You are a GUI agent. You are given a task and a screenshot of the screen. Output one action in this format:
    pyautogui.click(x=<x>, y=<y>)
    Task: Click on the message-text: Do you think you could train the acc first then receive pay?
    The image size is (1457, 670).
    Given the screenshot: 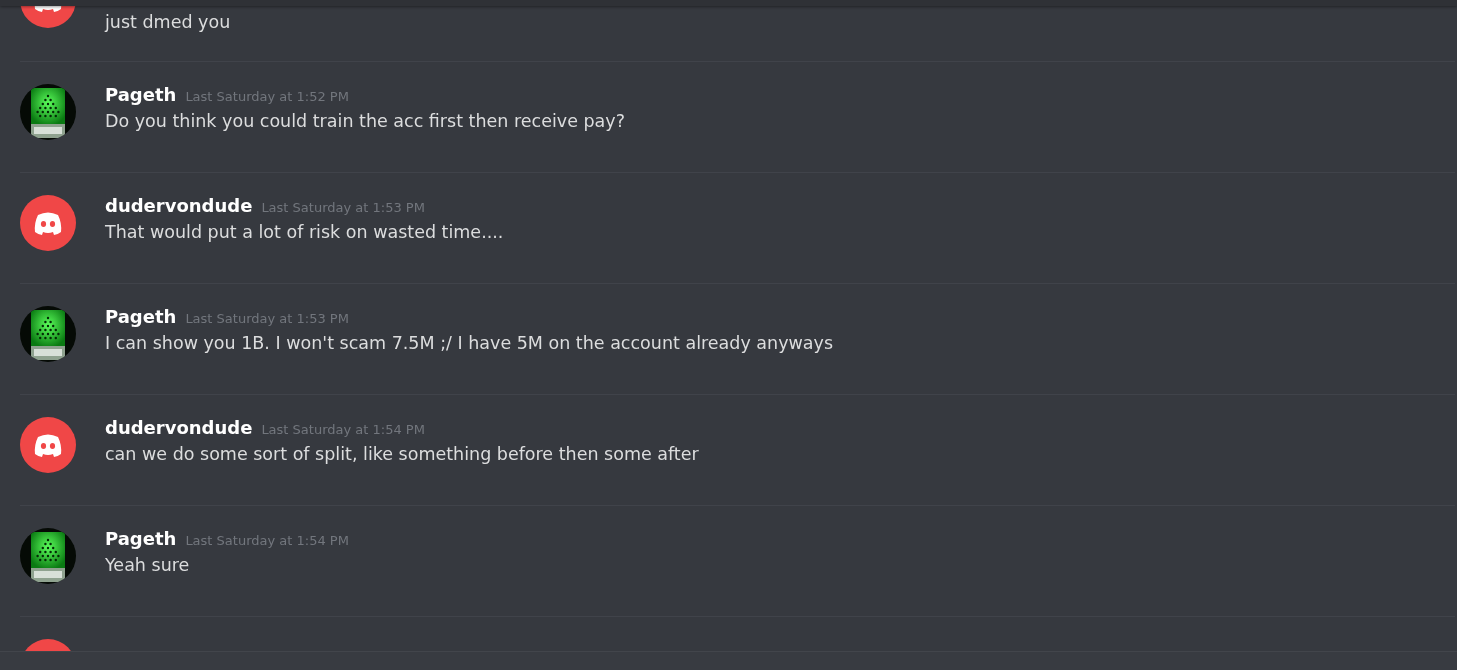 What is the action you would take?
    pyautogui.click(x=365, y=121)
    